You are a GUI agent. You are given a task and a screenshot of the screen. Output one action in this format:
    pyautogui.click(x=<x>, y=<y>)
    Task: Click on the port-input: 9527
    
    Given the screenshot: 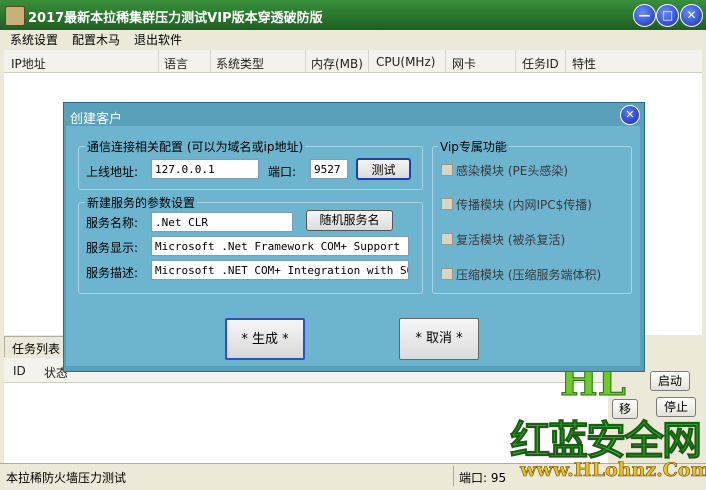 What is the action you would take?
    pyautogui.click(x=329, y=169)
    